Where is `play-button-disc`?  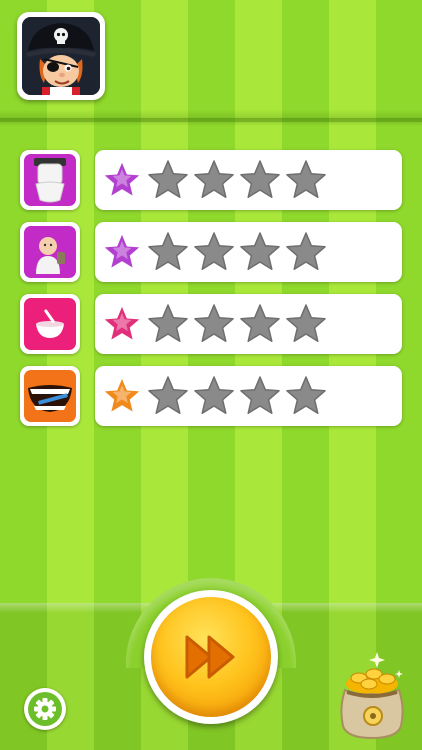
play-button-disc is located at coordinates (211, 657).